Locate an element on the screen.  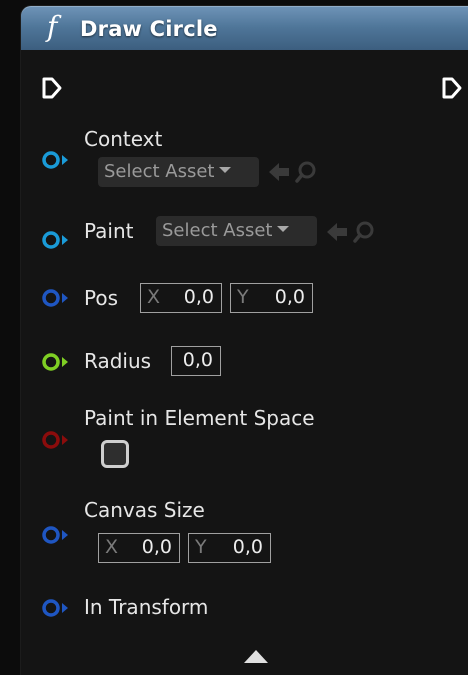
context-asset-dropdown: Select Asset is located at coordinates (178, 172).